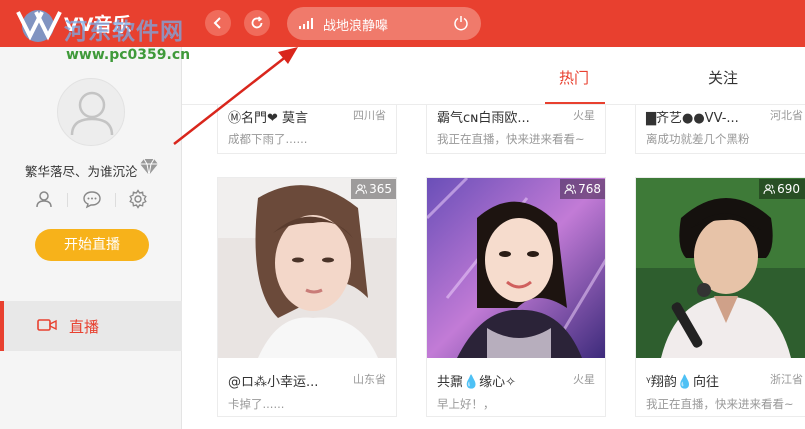  I want to click on audio-bars-icon, so click(306, 23).